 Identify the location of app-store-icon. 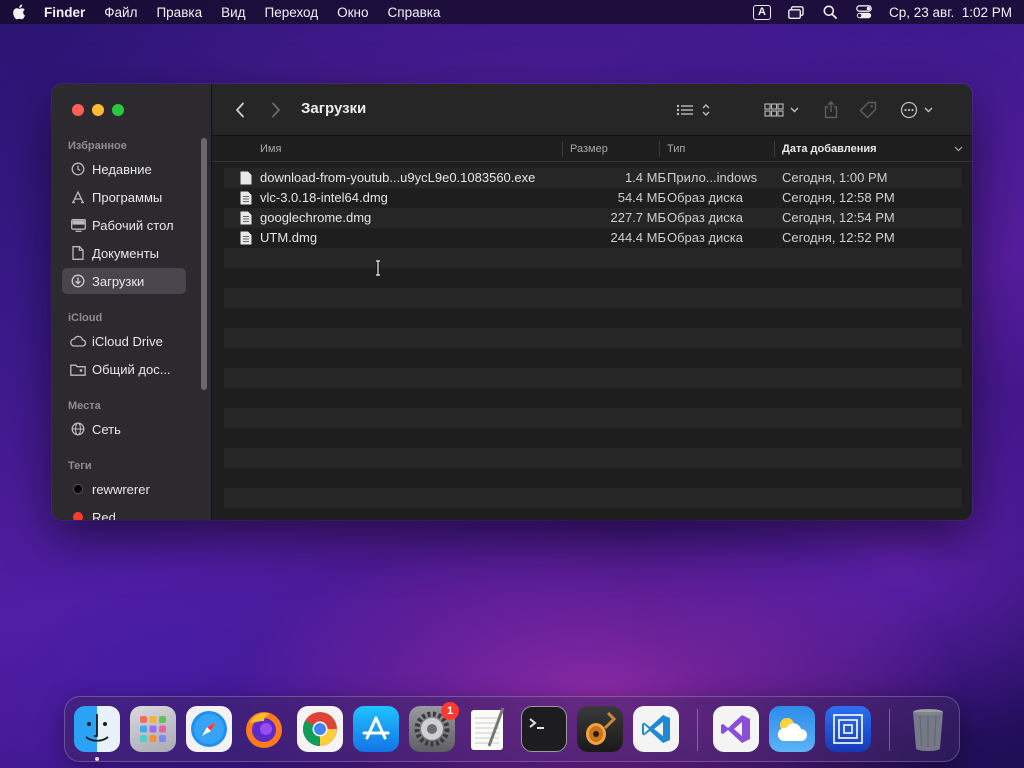
(376, 729).